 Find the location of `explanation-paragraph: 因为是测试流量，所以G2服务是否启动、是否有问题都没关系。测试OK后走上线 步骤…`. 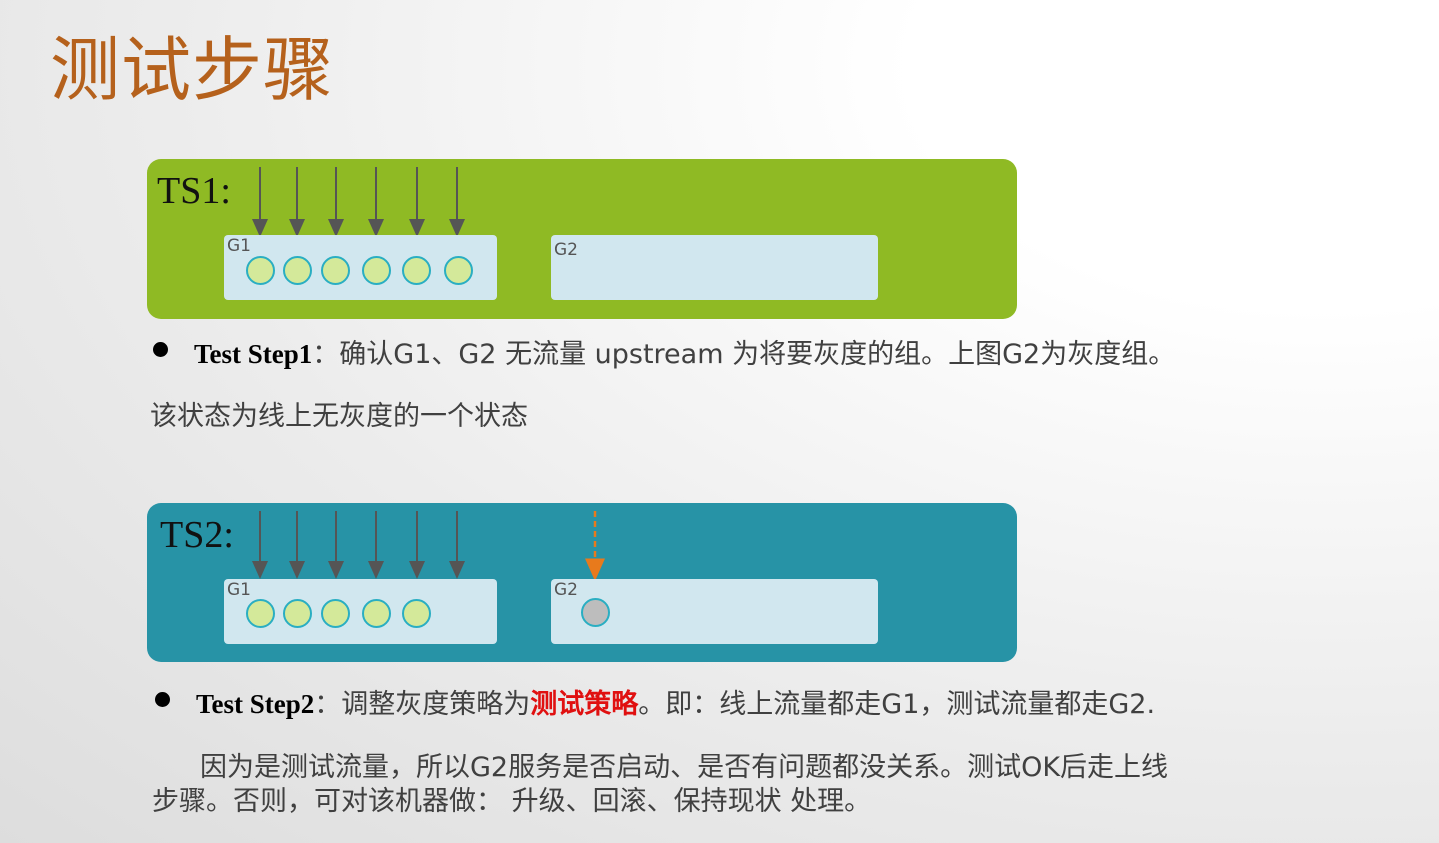

explanation-paragraph: 因为是测试流量，所以G2服务是否启动、是否有问题都没关系。测试OK后走上线 步骤… is located at coordinates (660, 785).